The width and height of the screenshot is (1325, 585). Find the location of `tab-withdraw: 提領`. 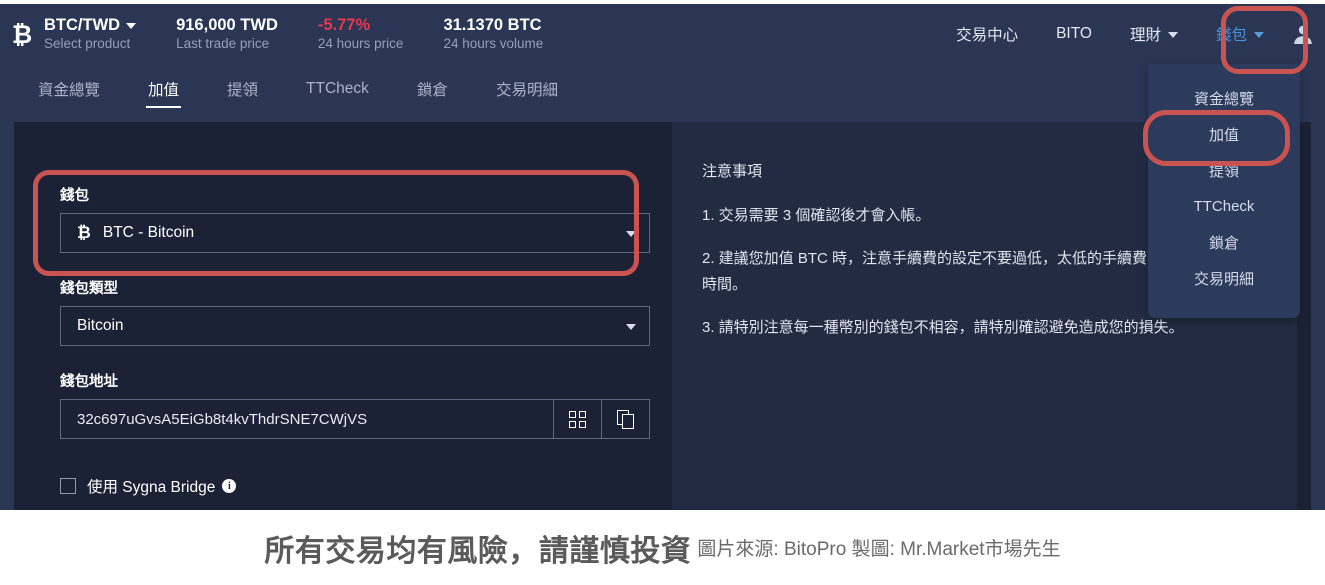

tab-withdraw: 提領 is located at coordinates (242, 88).